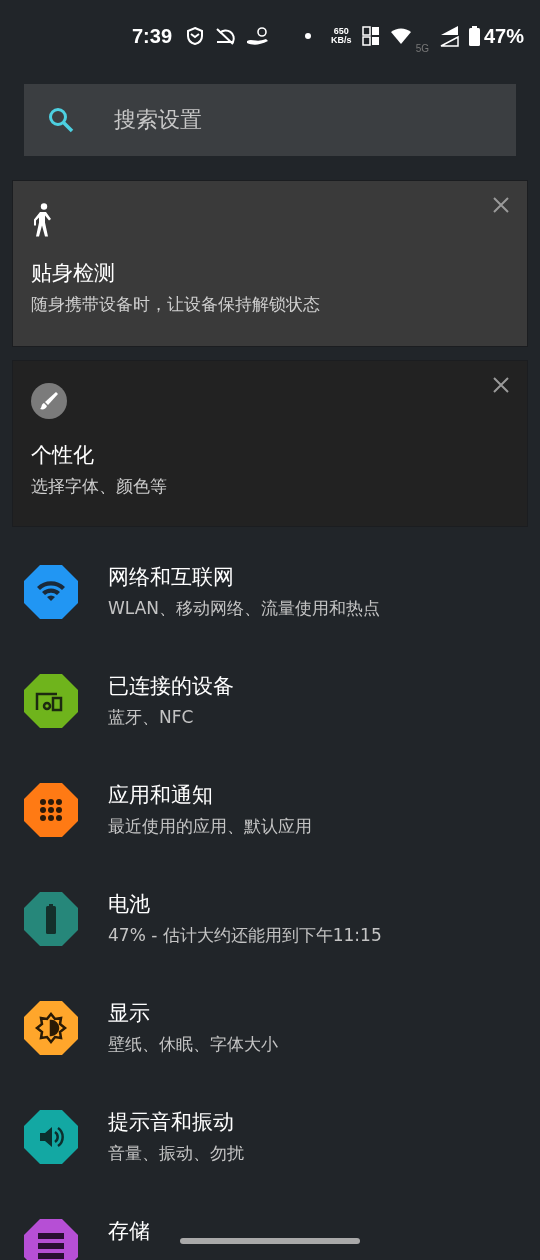 The height and width of the screenshot is (1260, 540). What do you see at coordinates (49, 401) in the screenshot?
I see `paintbrush-icon` at bounding box center [49, 401].